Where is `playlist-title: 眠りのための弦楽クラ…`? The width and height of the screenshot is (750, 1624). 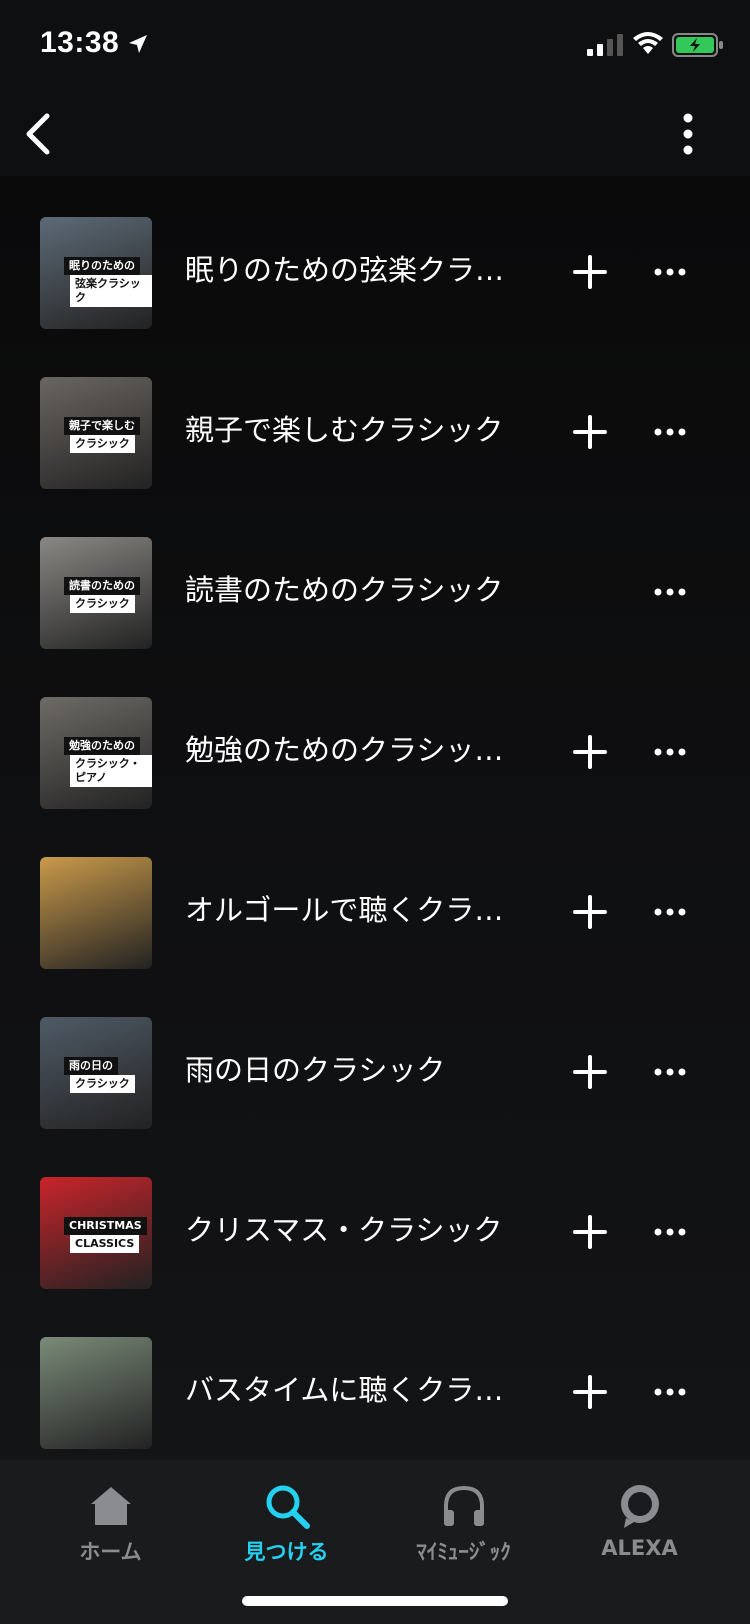
playlist-title: 眠りのための弦楽クラ… is located at coordinates (350, 270).